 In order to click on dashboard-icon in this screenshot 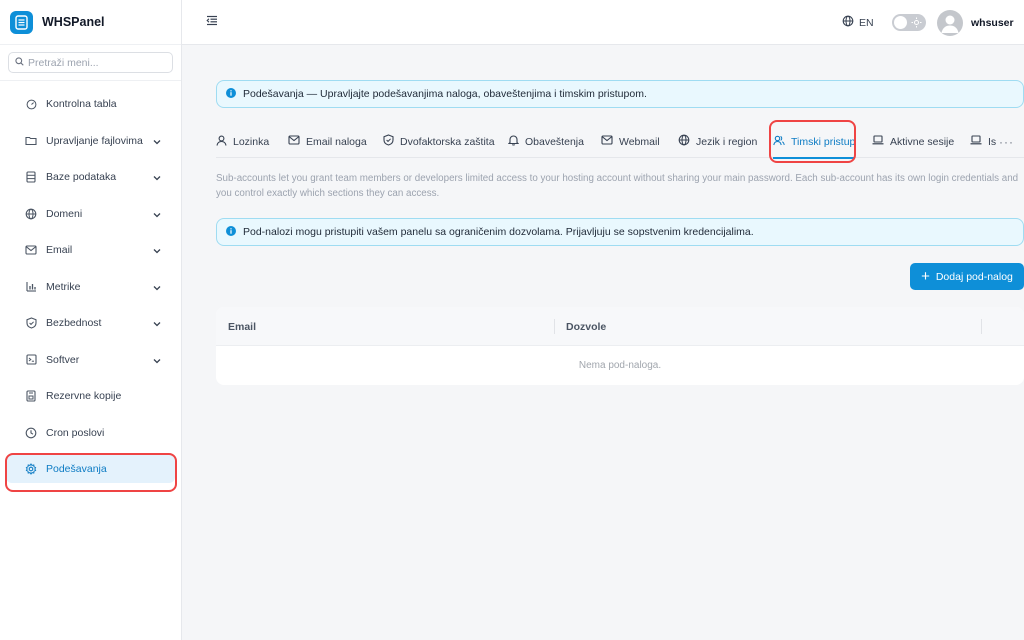, I will do `click(31, 104)`.